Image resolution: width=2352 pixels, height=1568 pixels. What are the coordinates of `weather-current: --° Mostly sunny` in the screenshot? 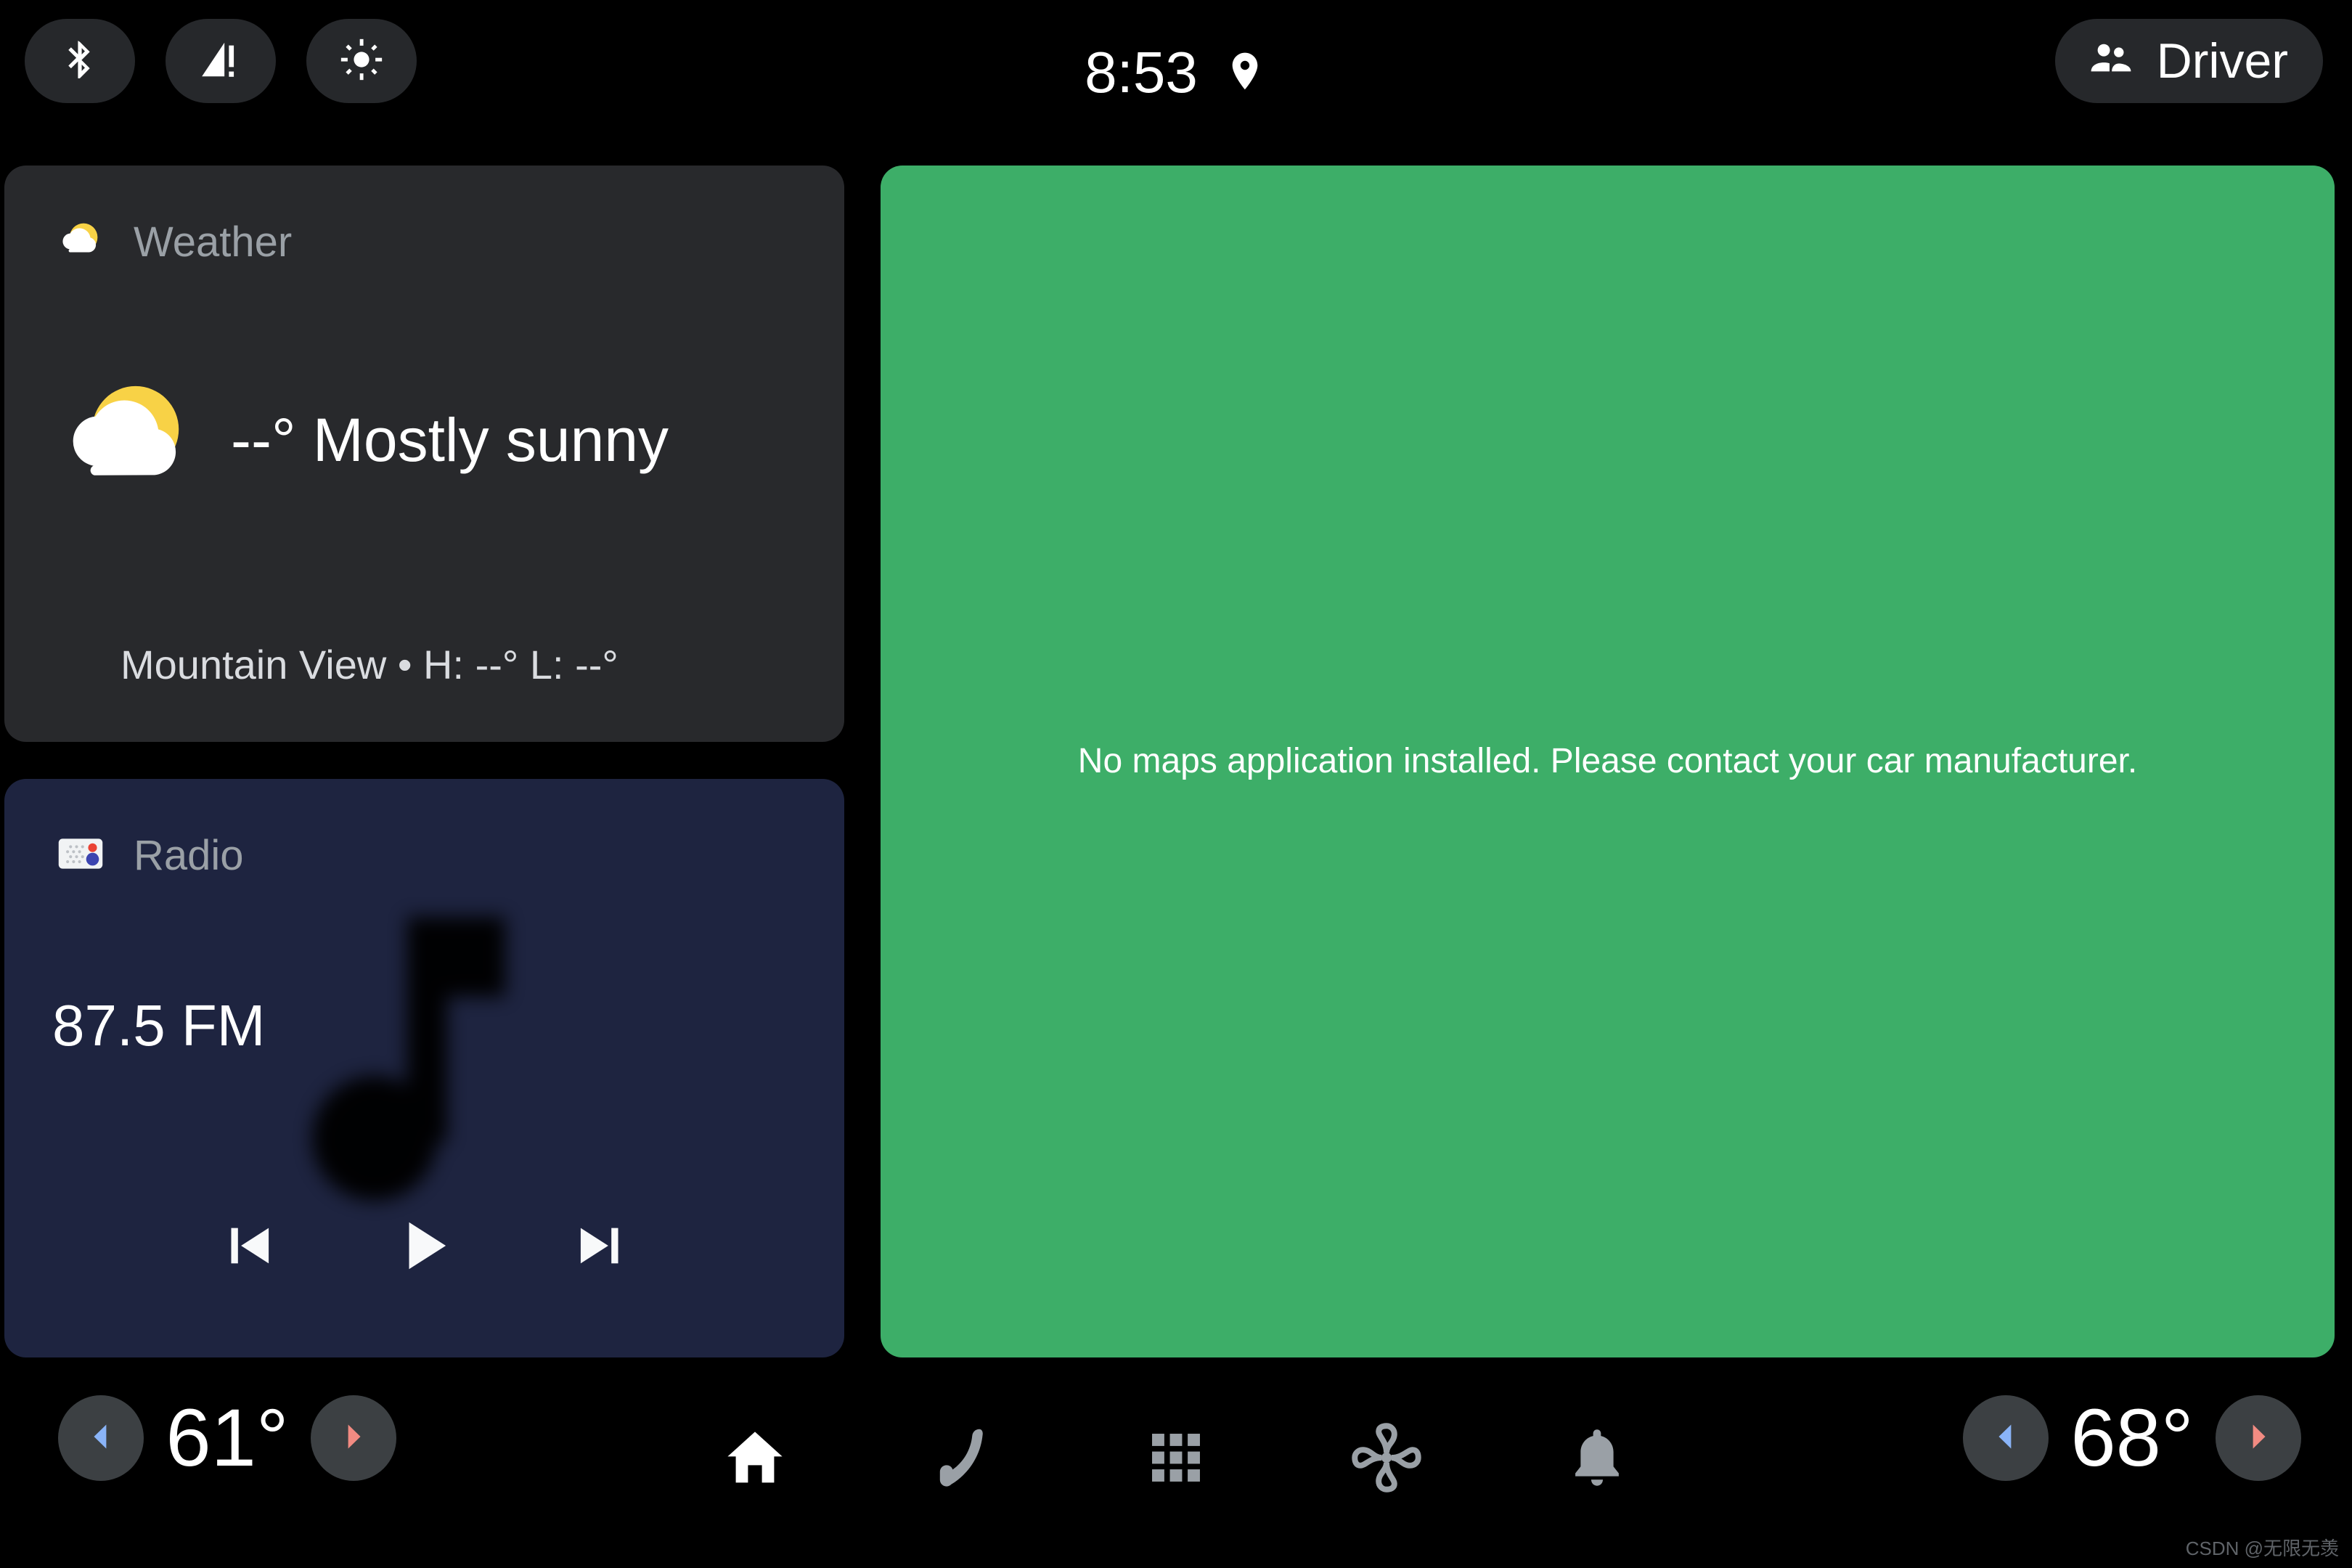 It's located at (365, 440).